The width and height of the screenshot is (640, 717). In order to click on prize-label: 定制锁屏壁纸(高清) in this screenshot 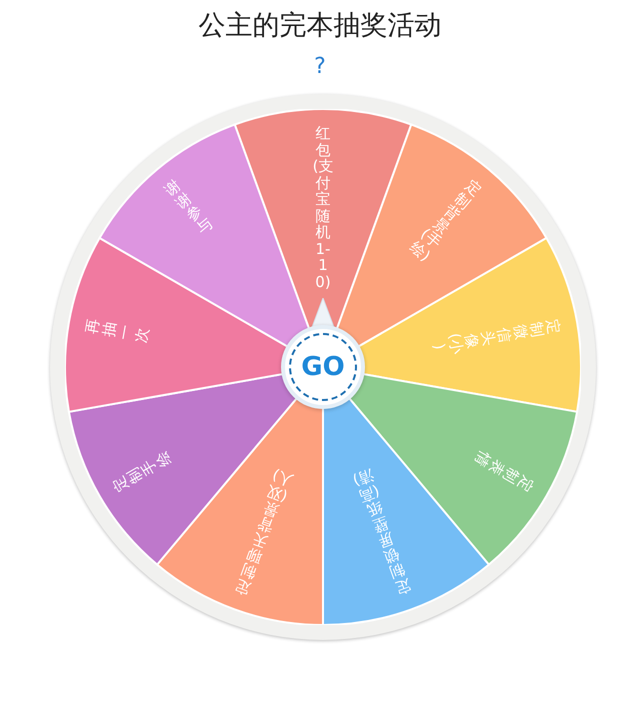, I will do `click(382, 532)`.